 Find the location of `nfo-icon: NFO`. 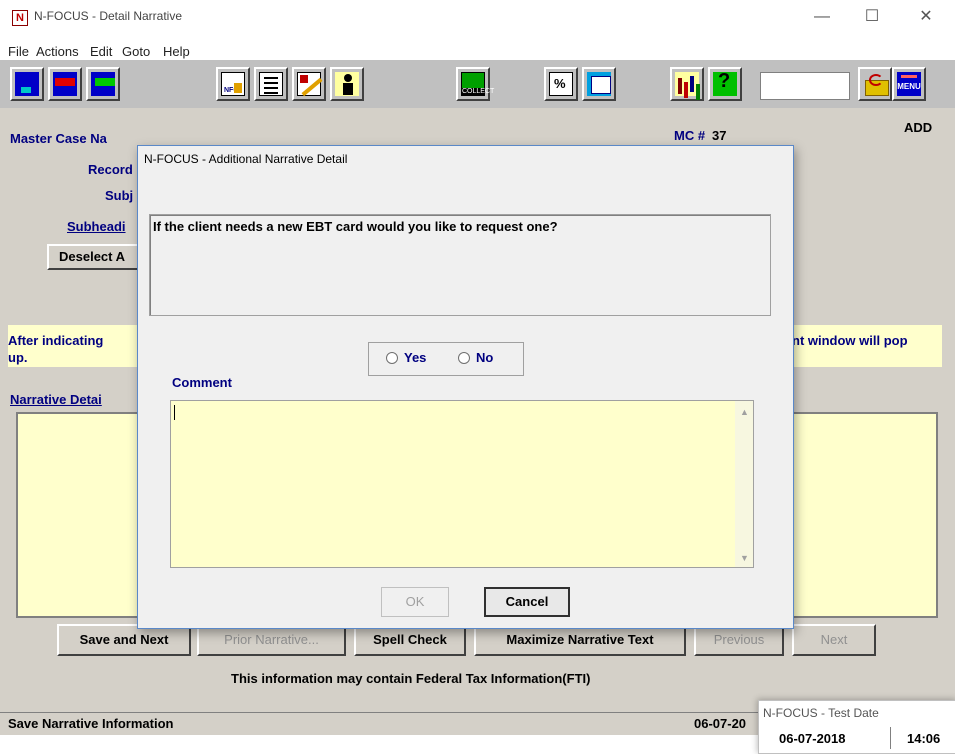

nfo-icon: NFO is located at coordinates (233, 84).